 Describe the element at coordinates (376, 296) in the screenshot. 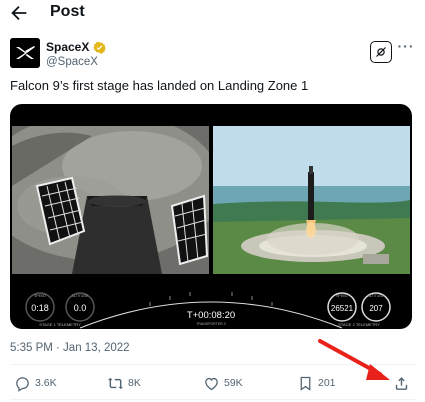

I see `right-altitude-unit: ALTITUDE` at that location.